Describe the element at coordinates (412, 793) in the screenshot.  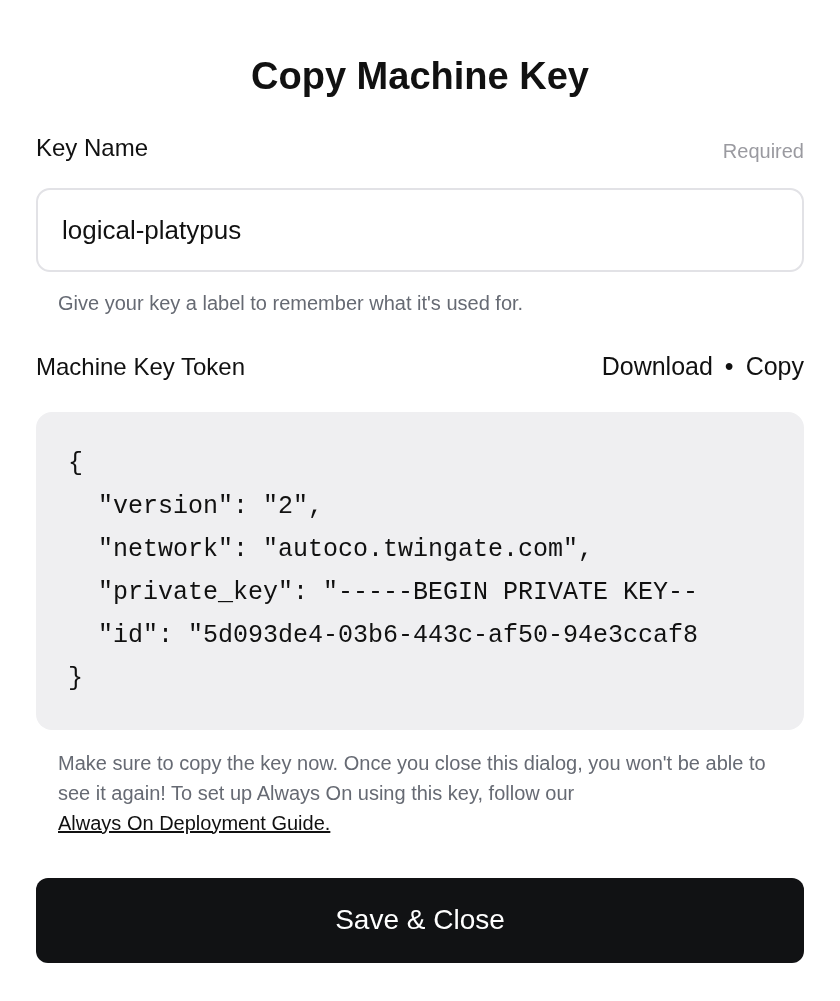
I see `warning-text: Make sure to copy the key now. Once you close this dialog, you won't be able to see it again! To set up Always On using this key, follow our Always On Deployment Guide.` at that location.